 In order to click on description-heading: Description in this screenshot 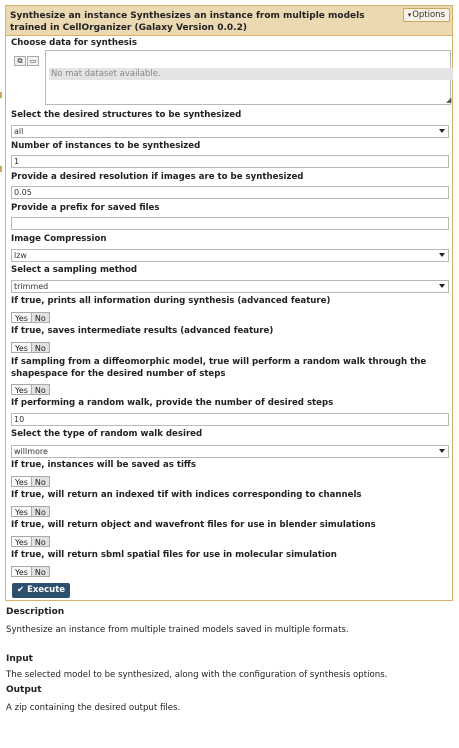, I will do `click(35, 612)`.